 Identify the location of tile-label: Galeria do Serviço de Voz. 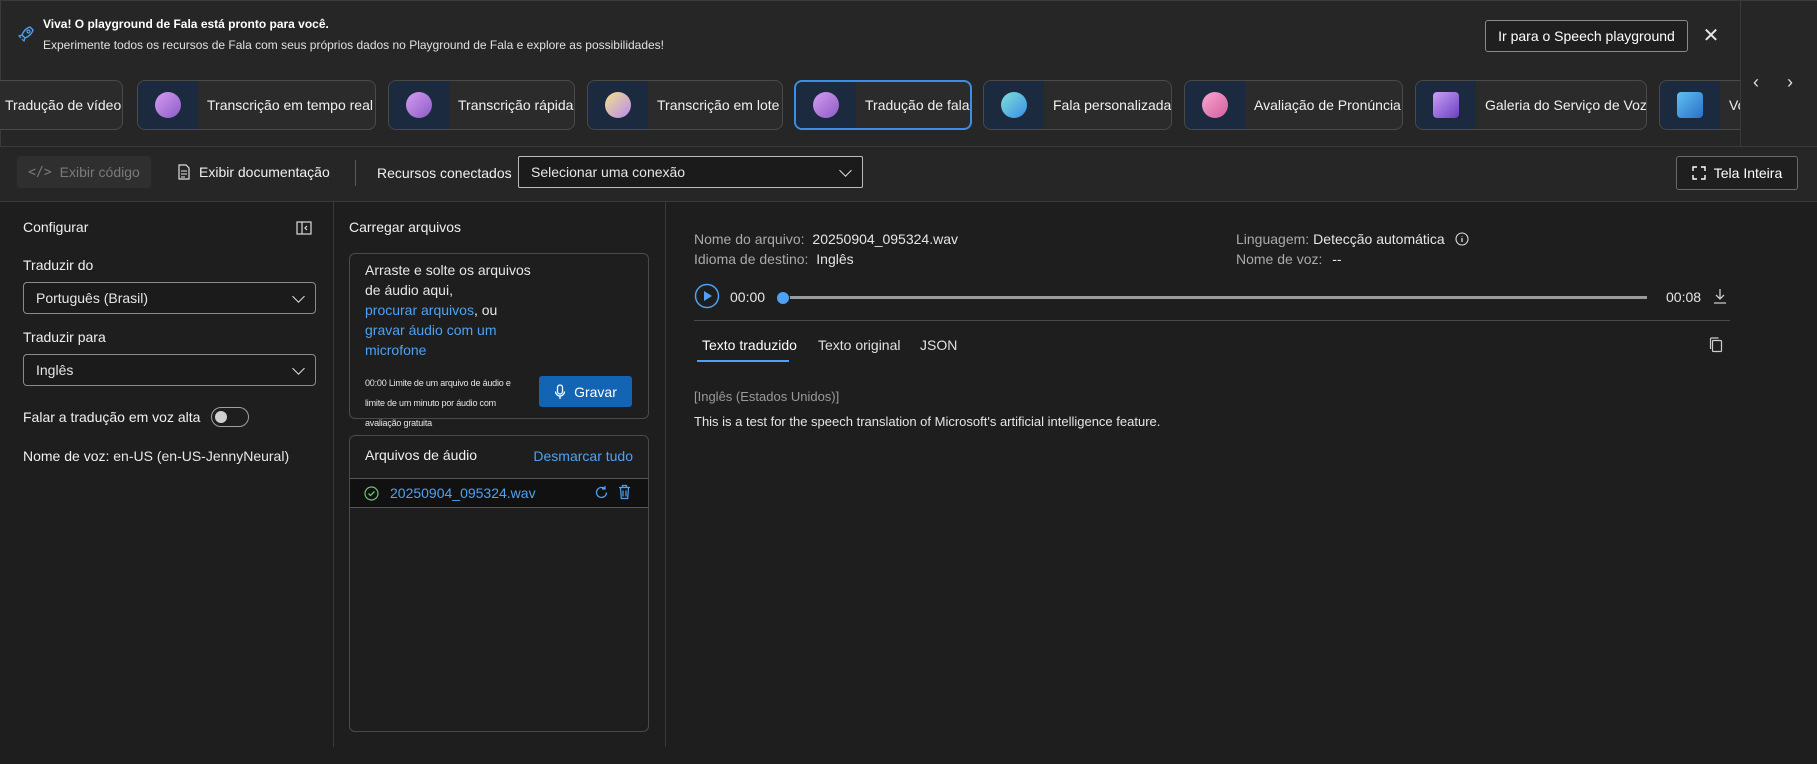
(1566, 105).